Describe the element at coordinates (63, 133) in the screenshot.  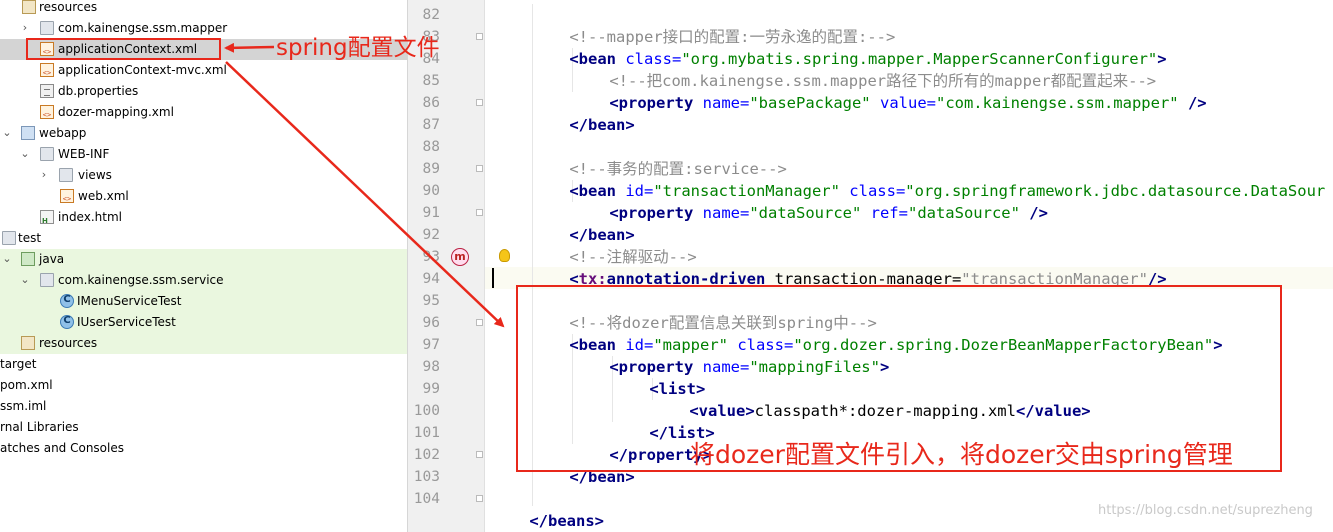
I see `tree-item-label: webapp` at that location.